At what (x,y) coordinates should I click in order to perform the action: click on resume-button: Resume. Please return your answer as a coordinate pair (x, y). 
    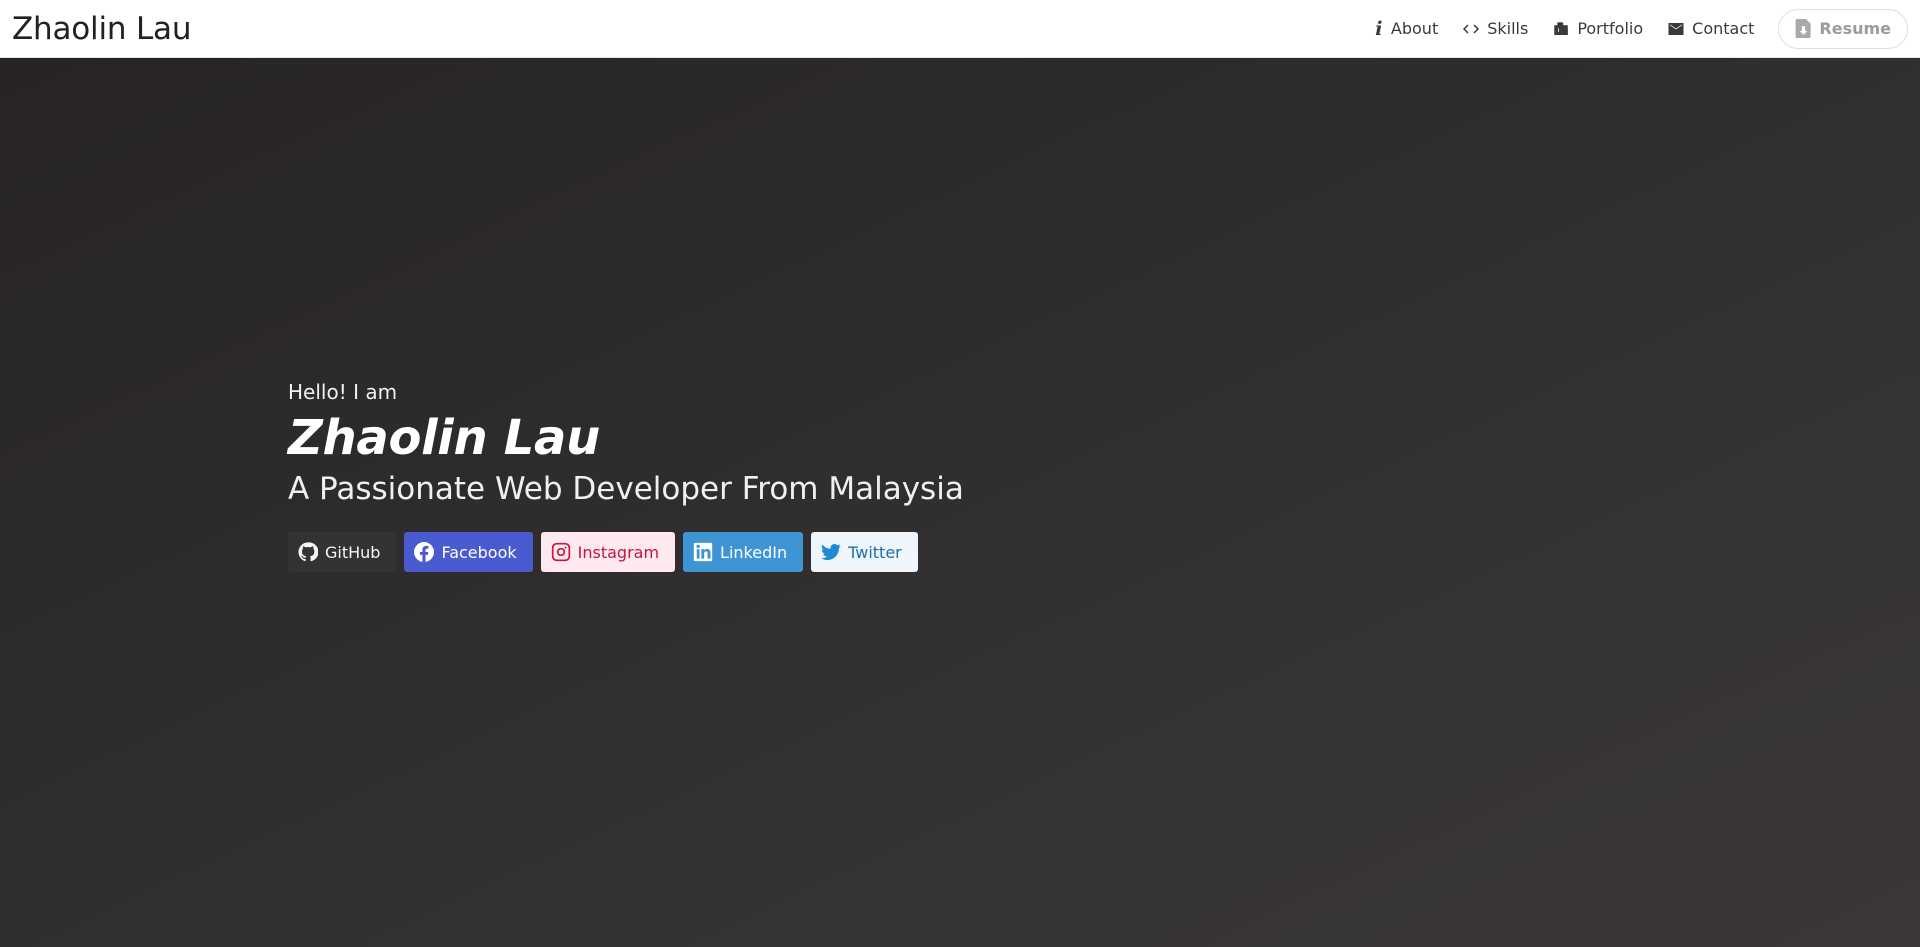
    Looking at the image, I should click on (1843, 28).